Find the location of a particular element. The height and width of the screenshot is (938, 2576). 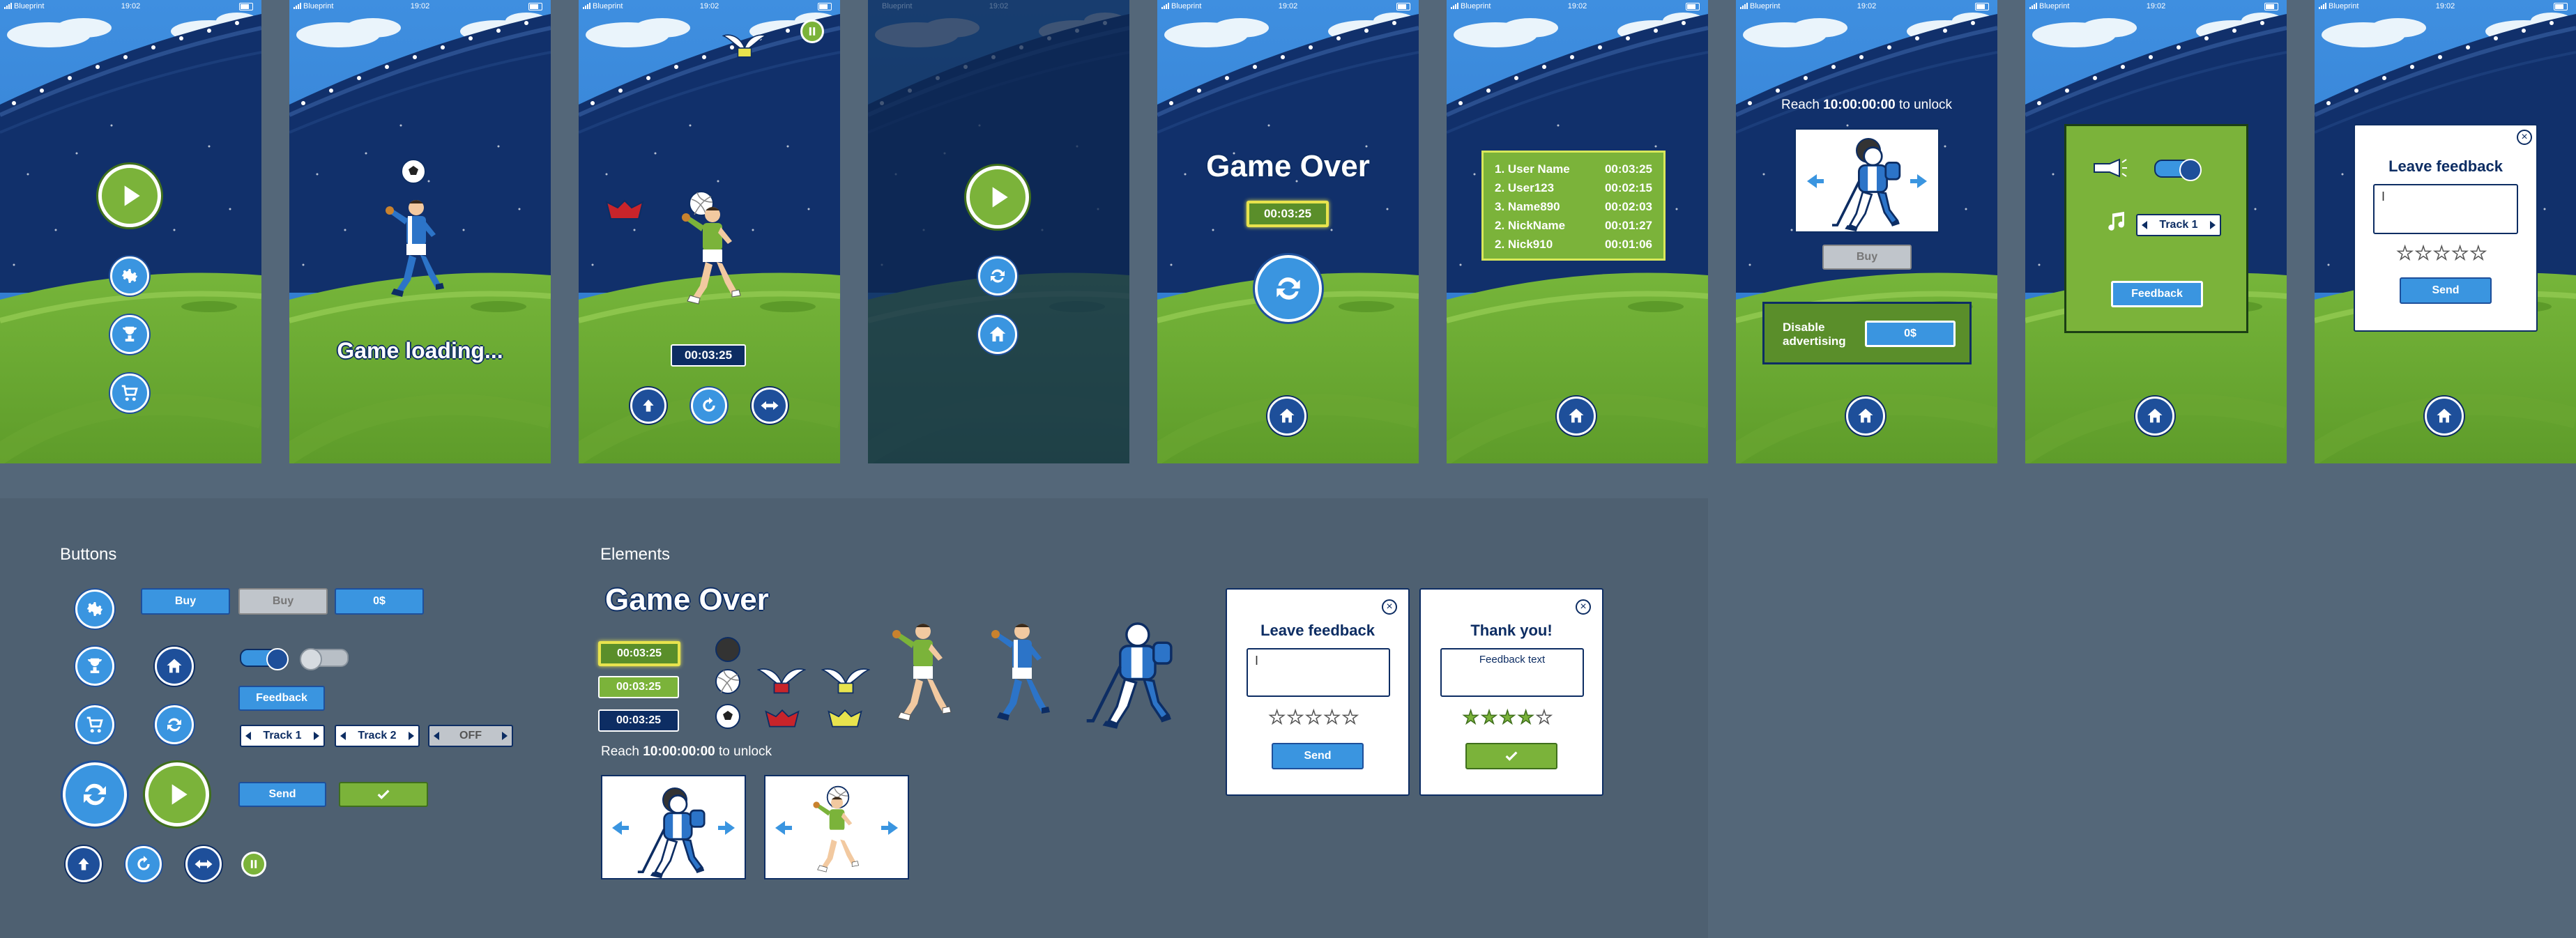

resume-button is located at coordinates (998, 197).